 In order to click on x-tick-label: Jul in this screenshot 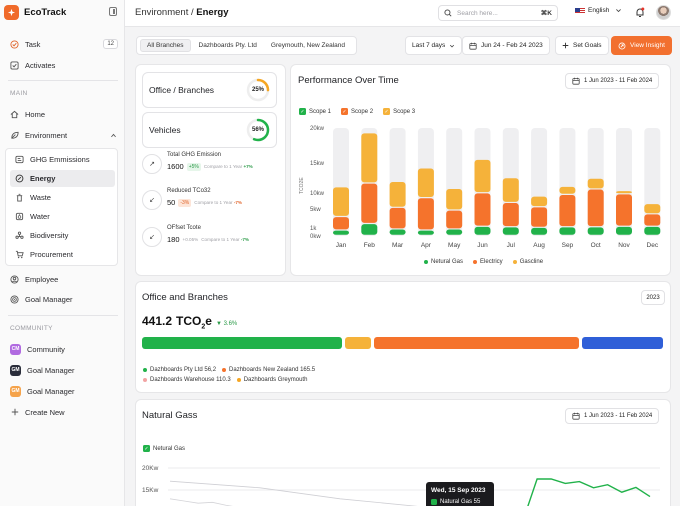, I will do `click(511, 245)`.